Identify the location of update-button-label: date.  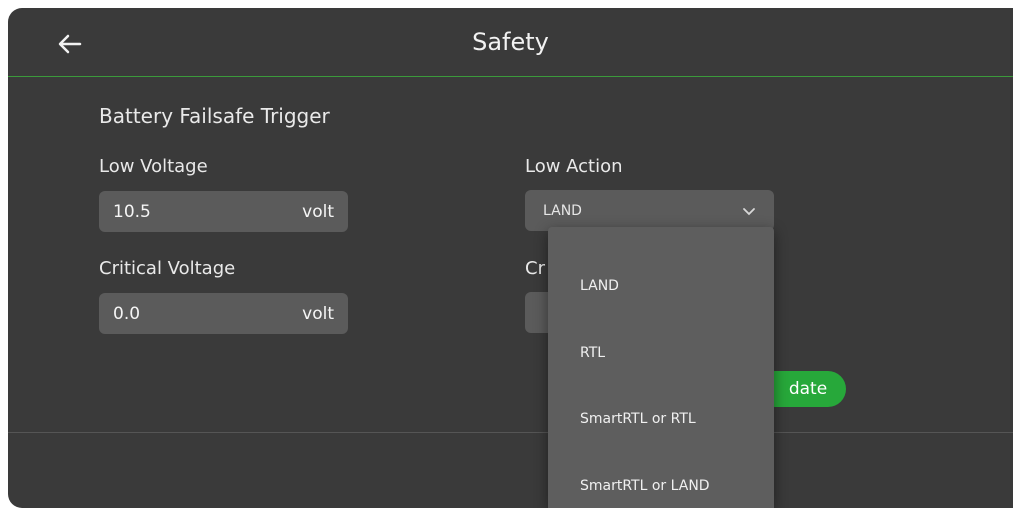
(808, 389).